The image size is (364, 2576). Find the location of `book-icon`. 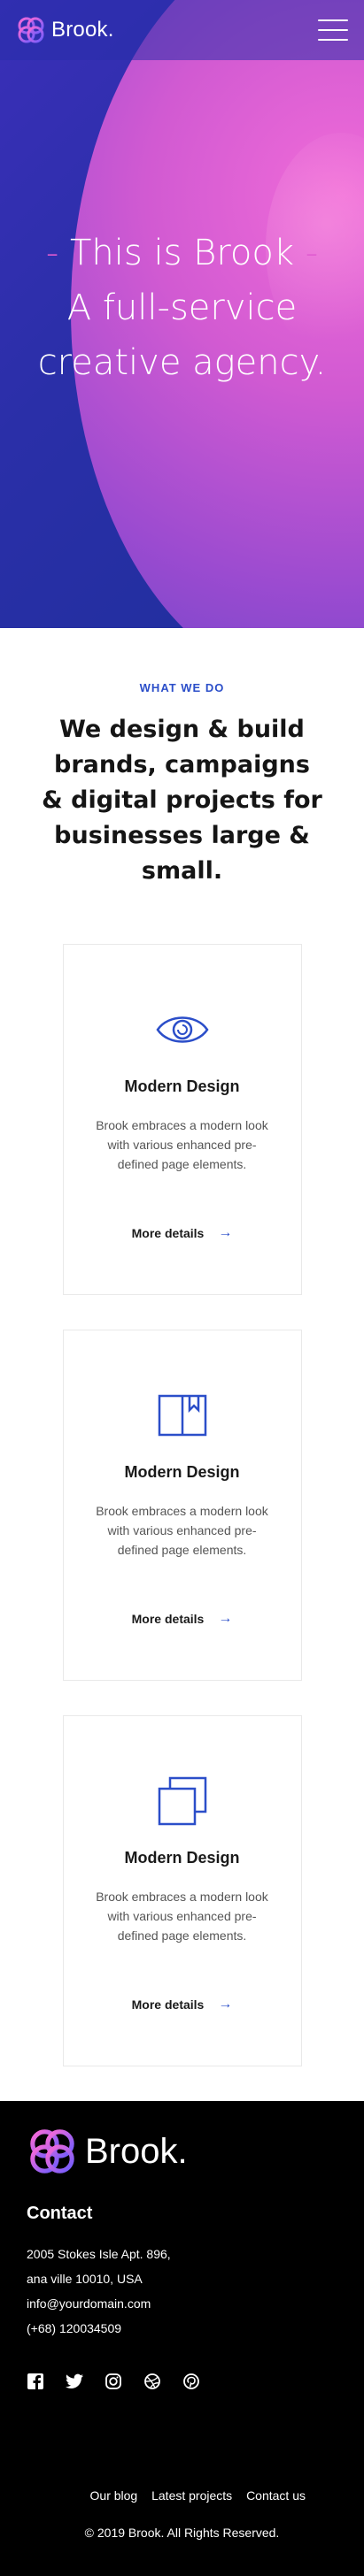

book-icon is located at coordinates (182, 1415).